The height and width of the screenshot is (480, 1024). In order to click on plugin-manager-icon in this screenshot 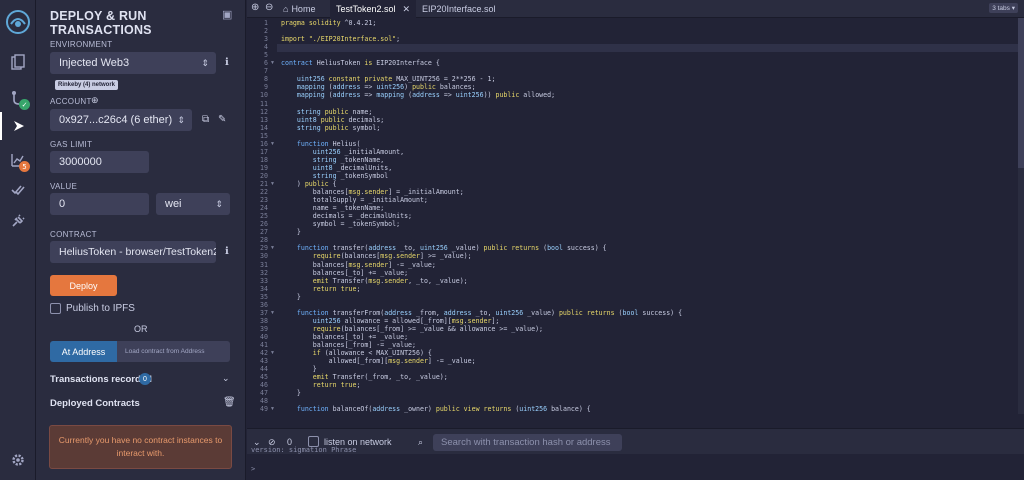, I will do `click(18, 221)`.